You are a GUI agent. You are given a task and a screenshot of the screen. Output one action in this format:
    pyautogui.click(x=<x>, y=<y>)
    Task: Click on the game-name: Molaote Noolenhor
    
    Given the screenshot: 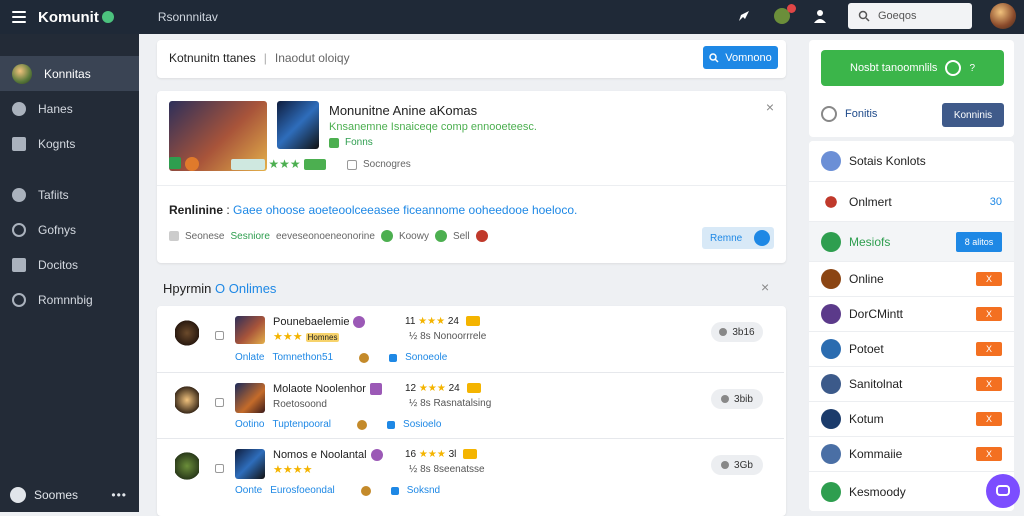 What is the action you would take?
    pyautogui.click(x=319, y=389)
    